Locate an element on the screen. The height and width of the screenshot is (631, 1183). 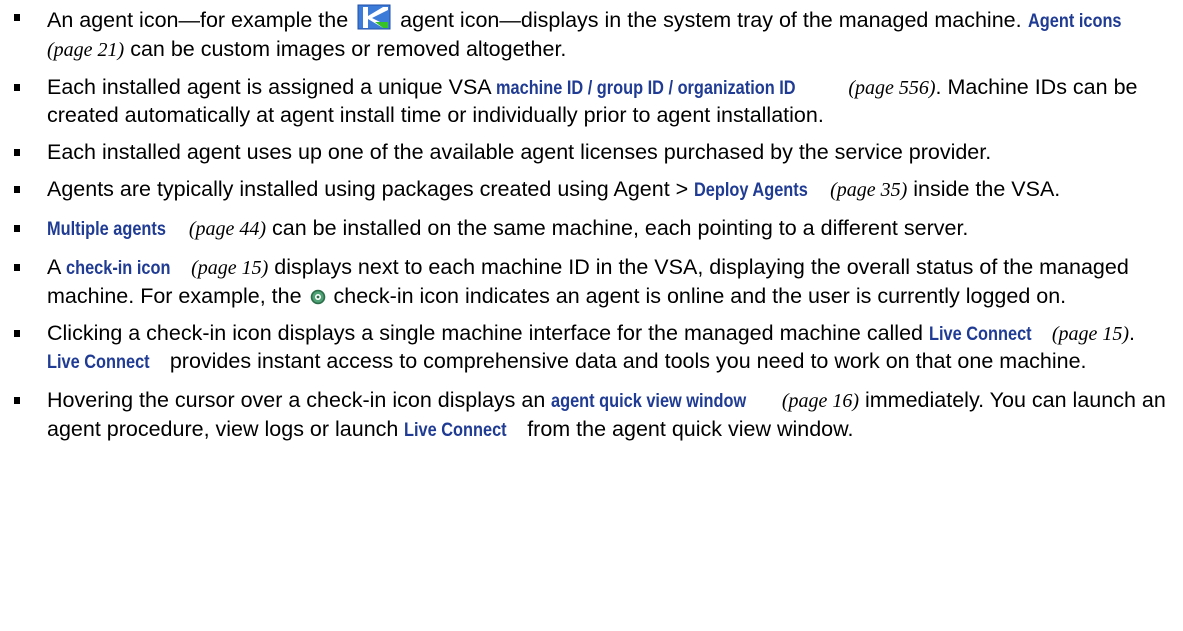
link-live-connect: Live Connect is located at coordinates (980, 335).